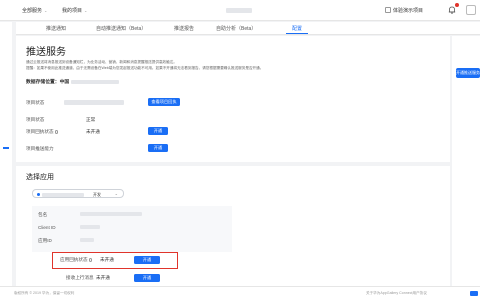 This screenshot has height=300, width=480. I want to click on footer-copyright: 版权所有 © 2019 华为，保留一切权利, so click(44, 293).